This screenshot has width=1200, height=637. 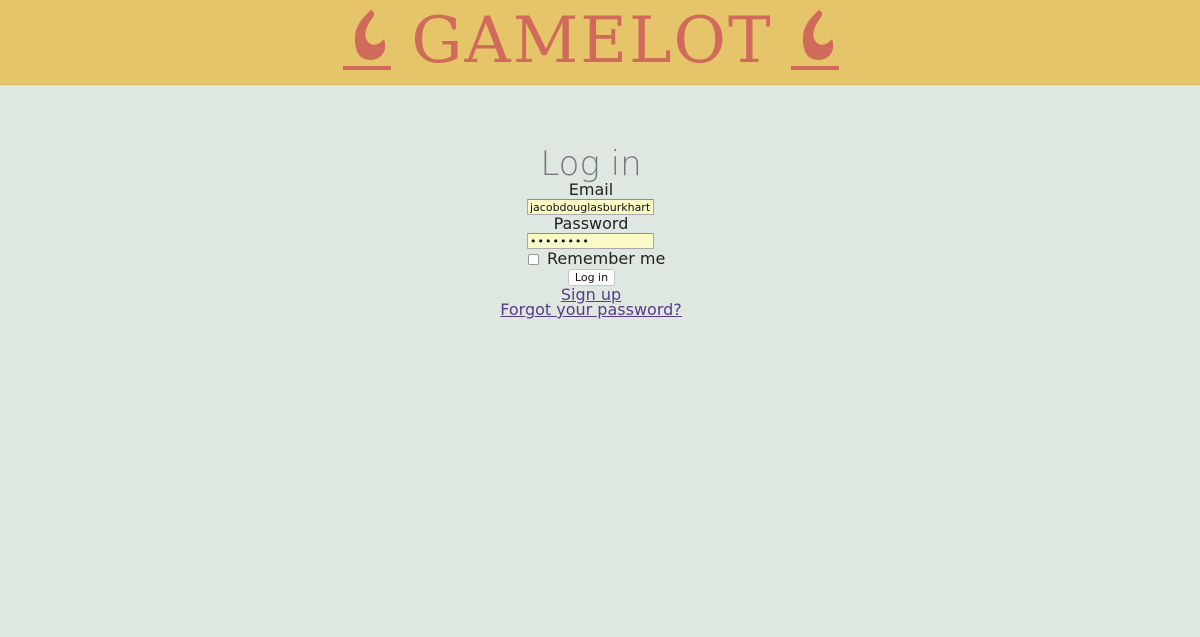 I want to click on brand-logo: GAMELOT, so click(x=600, y=42).